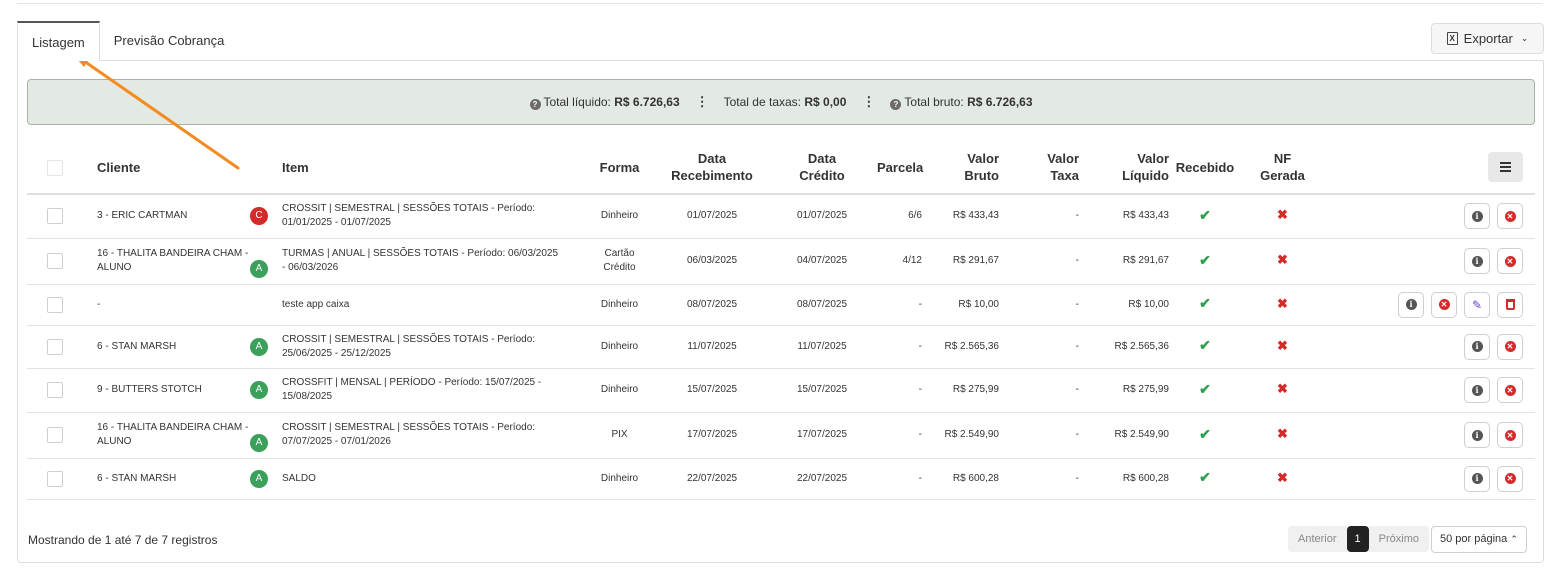 The width and height of the screenshot is (1559, 569). What do you see at coordinates (619, 168) in the screenshot?
I see `col-forma: Forma` at bounding box center [619, 168].